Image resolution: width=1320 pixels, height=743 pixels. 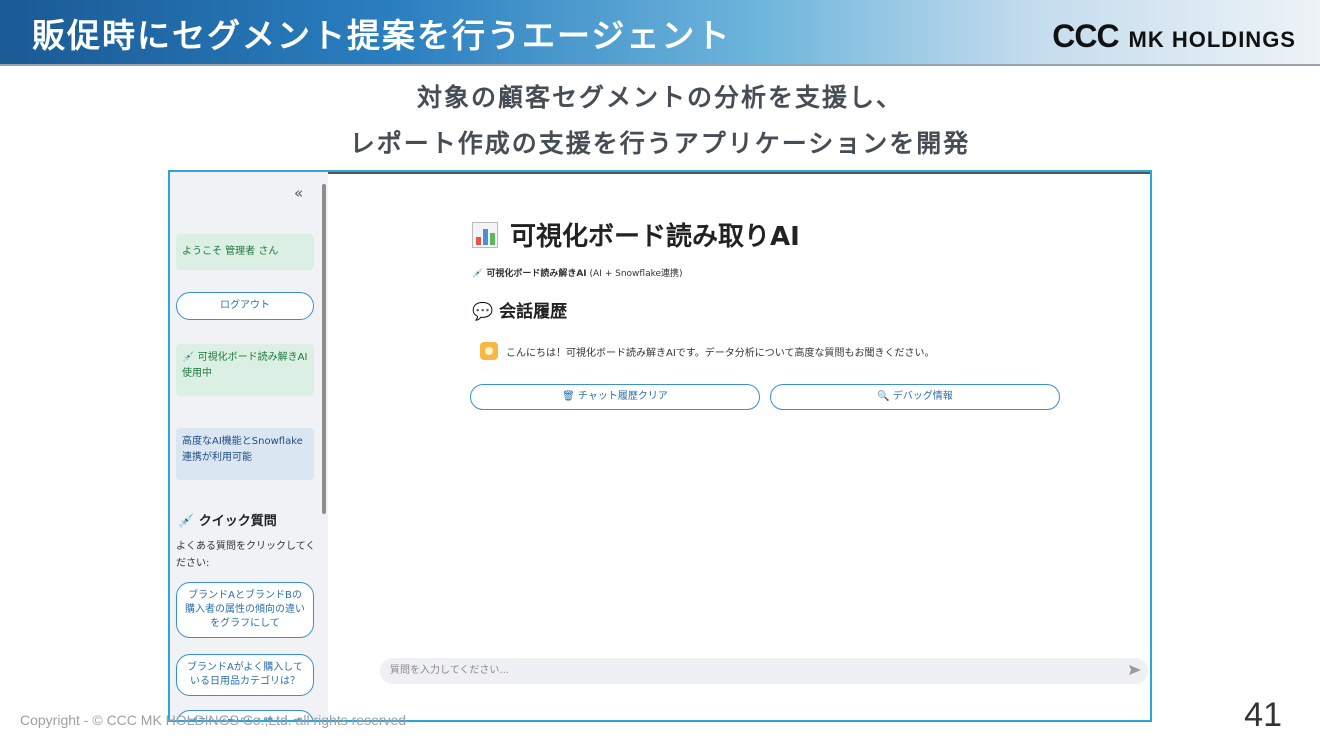 I want to click on logo-mk-text: MK HOLDINGS, so click(x=1212, y=39).